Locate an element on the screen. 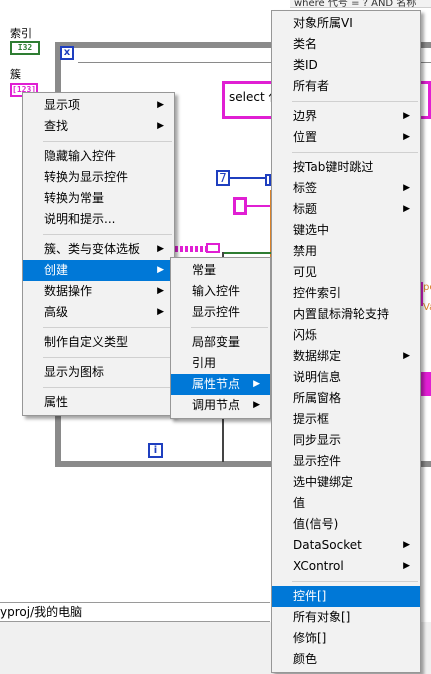 Image resolution: width=431 pixels, height=674 pixels. menu-item-label: 属性 is located at coordinates (56, 402).